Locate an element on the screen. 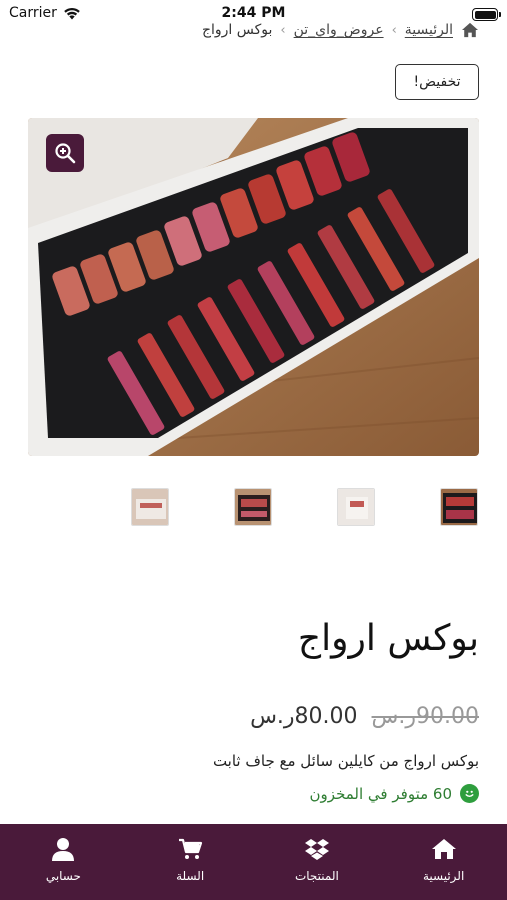 This screenshot has width=507, height=900. nav-home: الرئيسية is located at coordinates (443, 862).